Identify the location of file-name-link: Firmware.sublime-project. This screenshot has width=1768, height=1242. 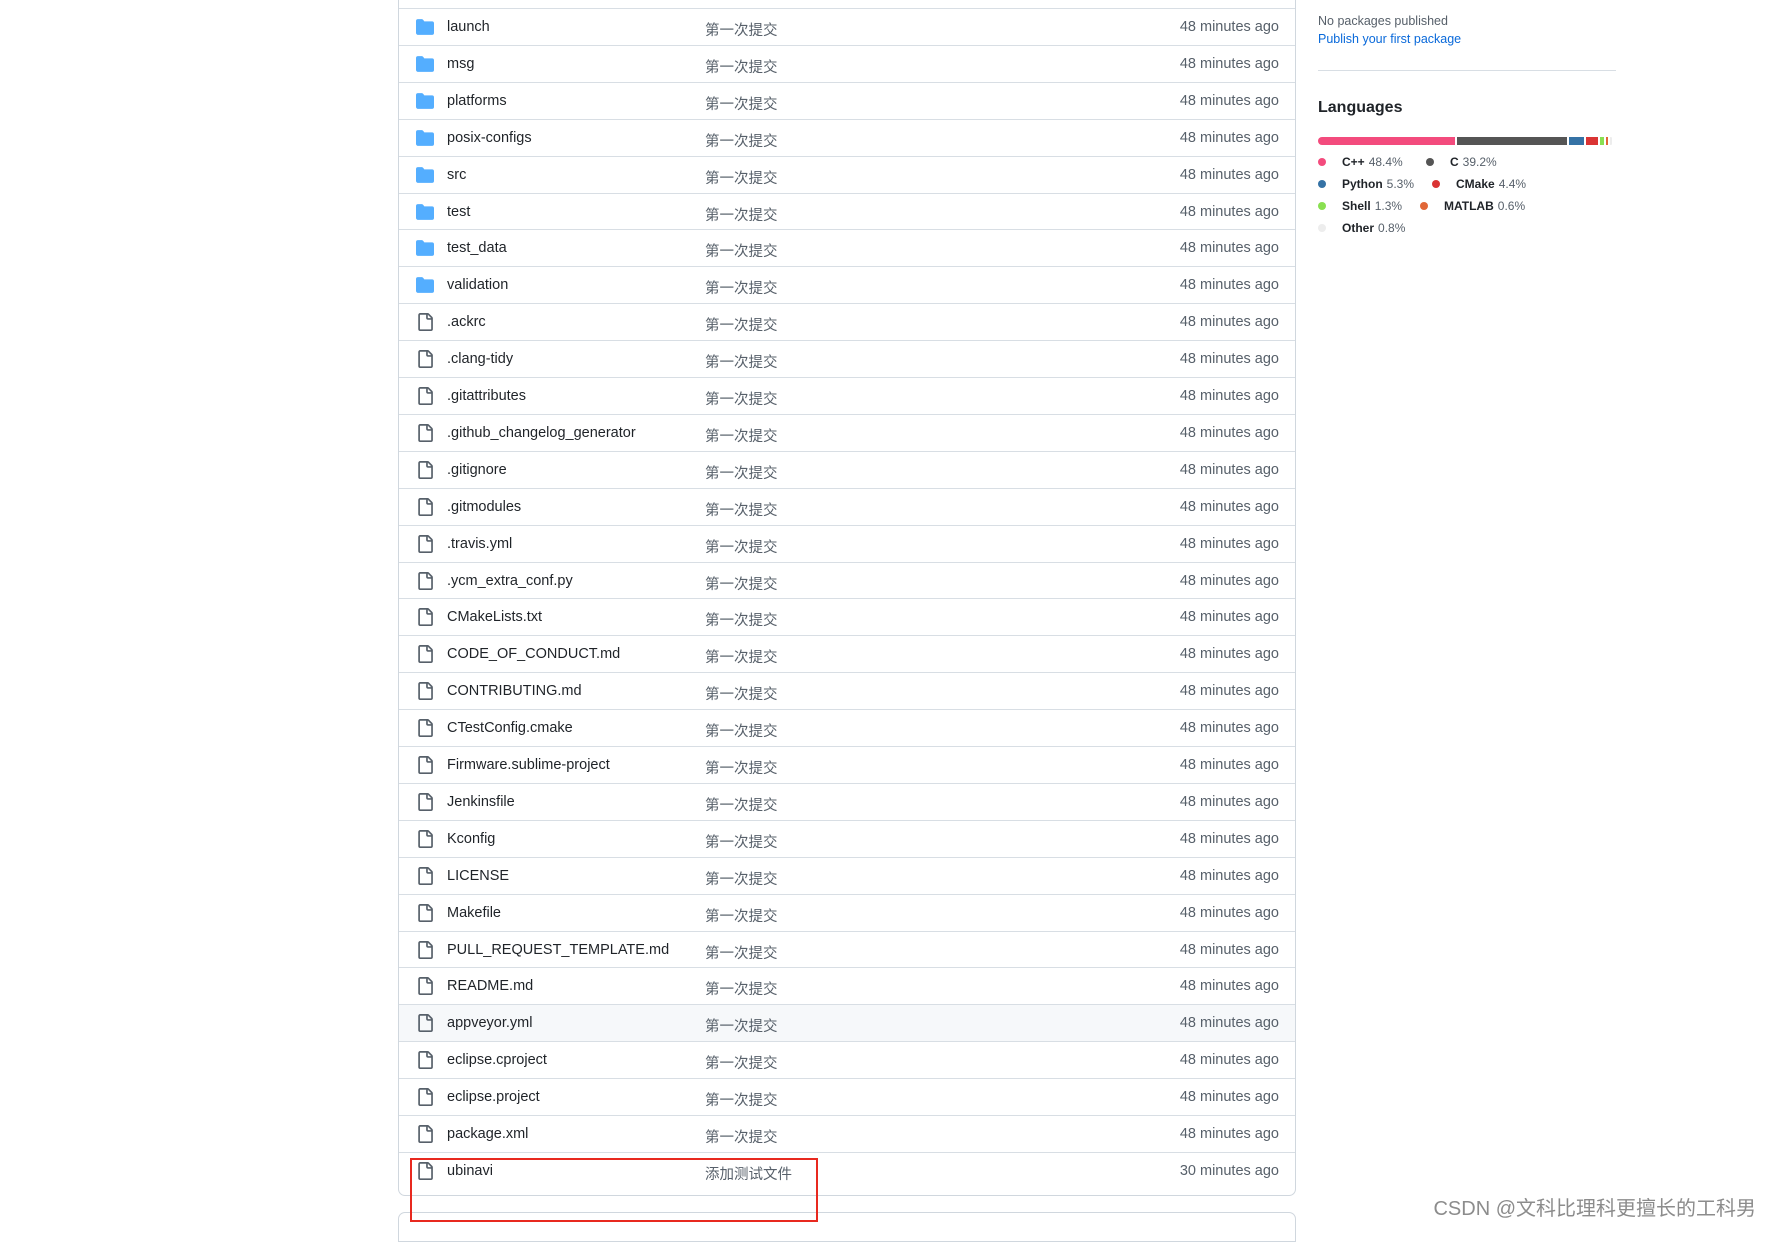
(528, 765).